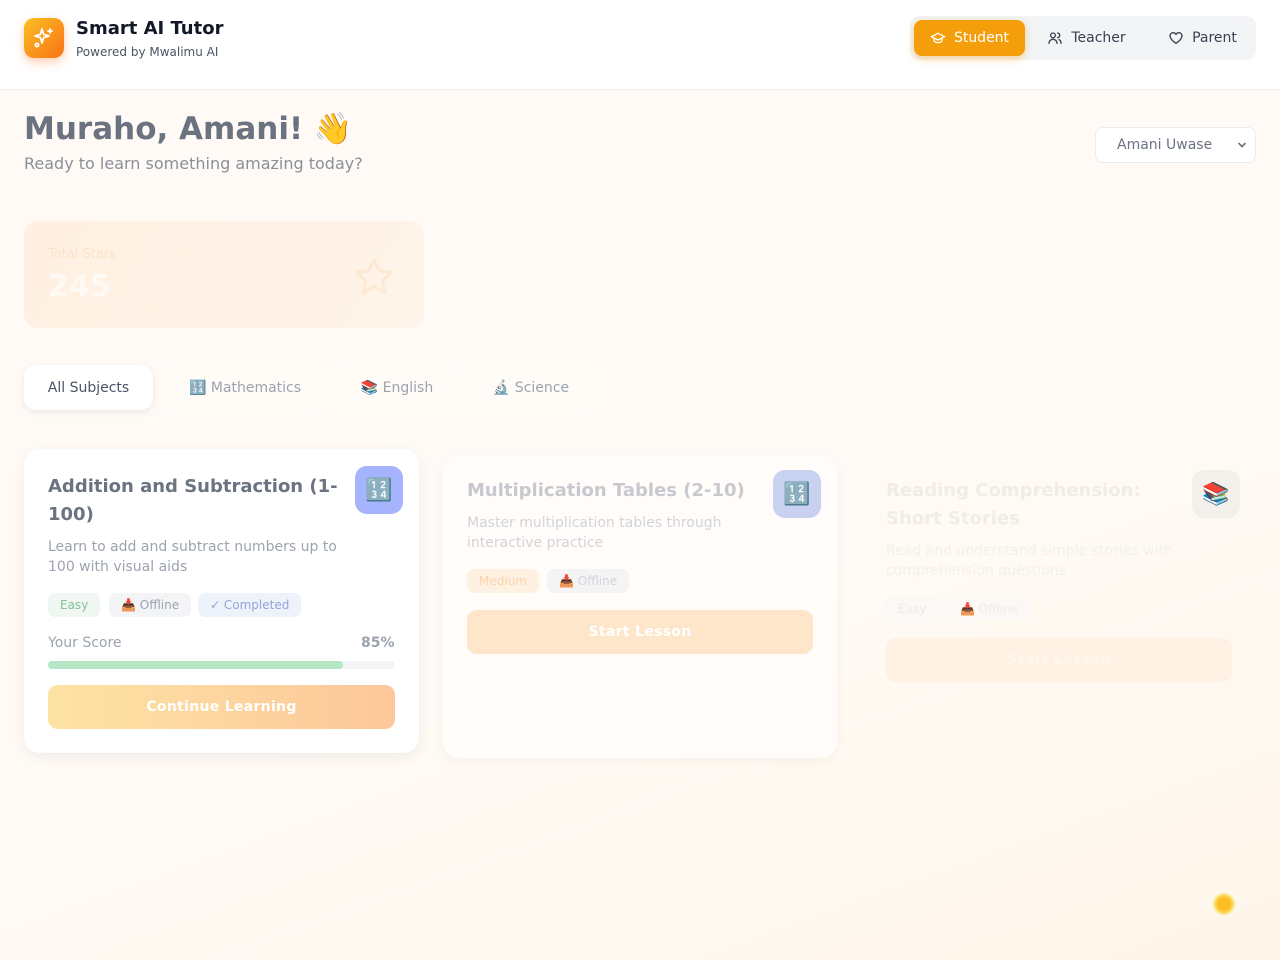 The image size is (1280, 960). Describe the element at coordinates (938, 38) in the screenshot. I see `graduation-cap-icon` at that location.